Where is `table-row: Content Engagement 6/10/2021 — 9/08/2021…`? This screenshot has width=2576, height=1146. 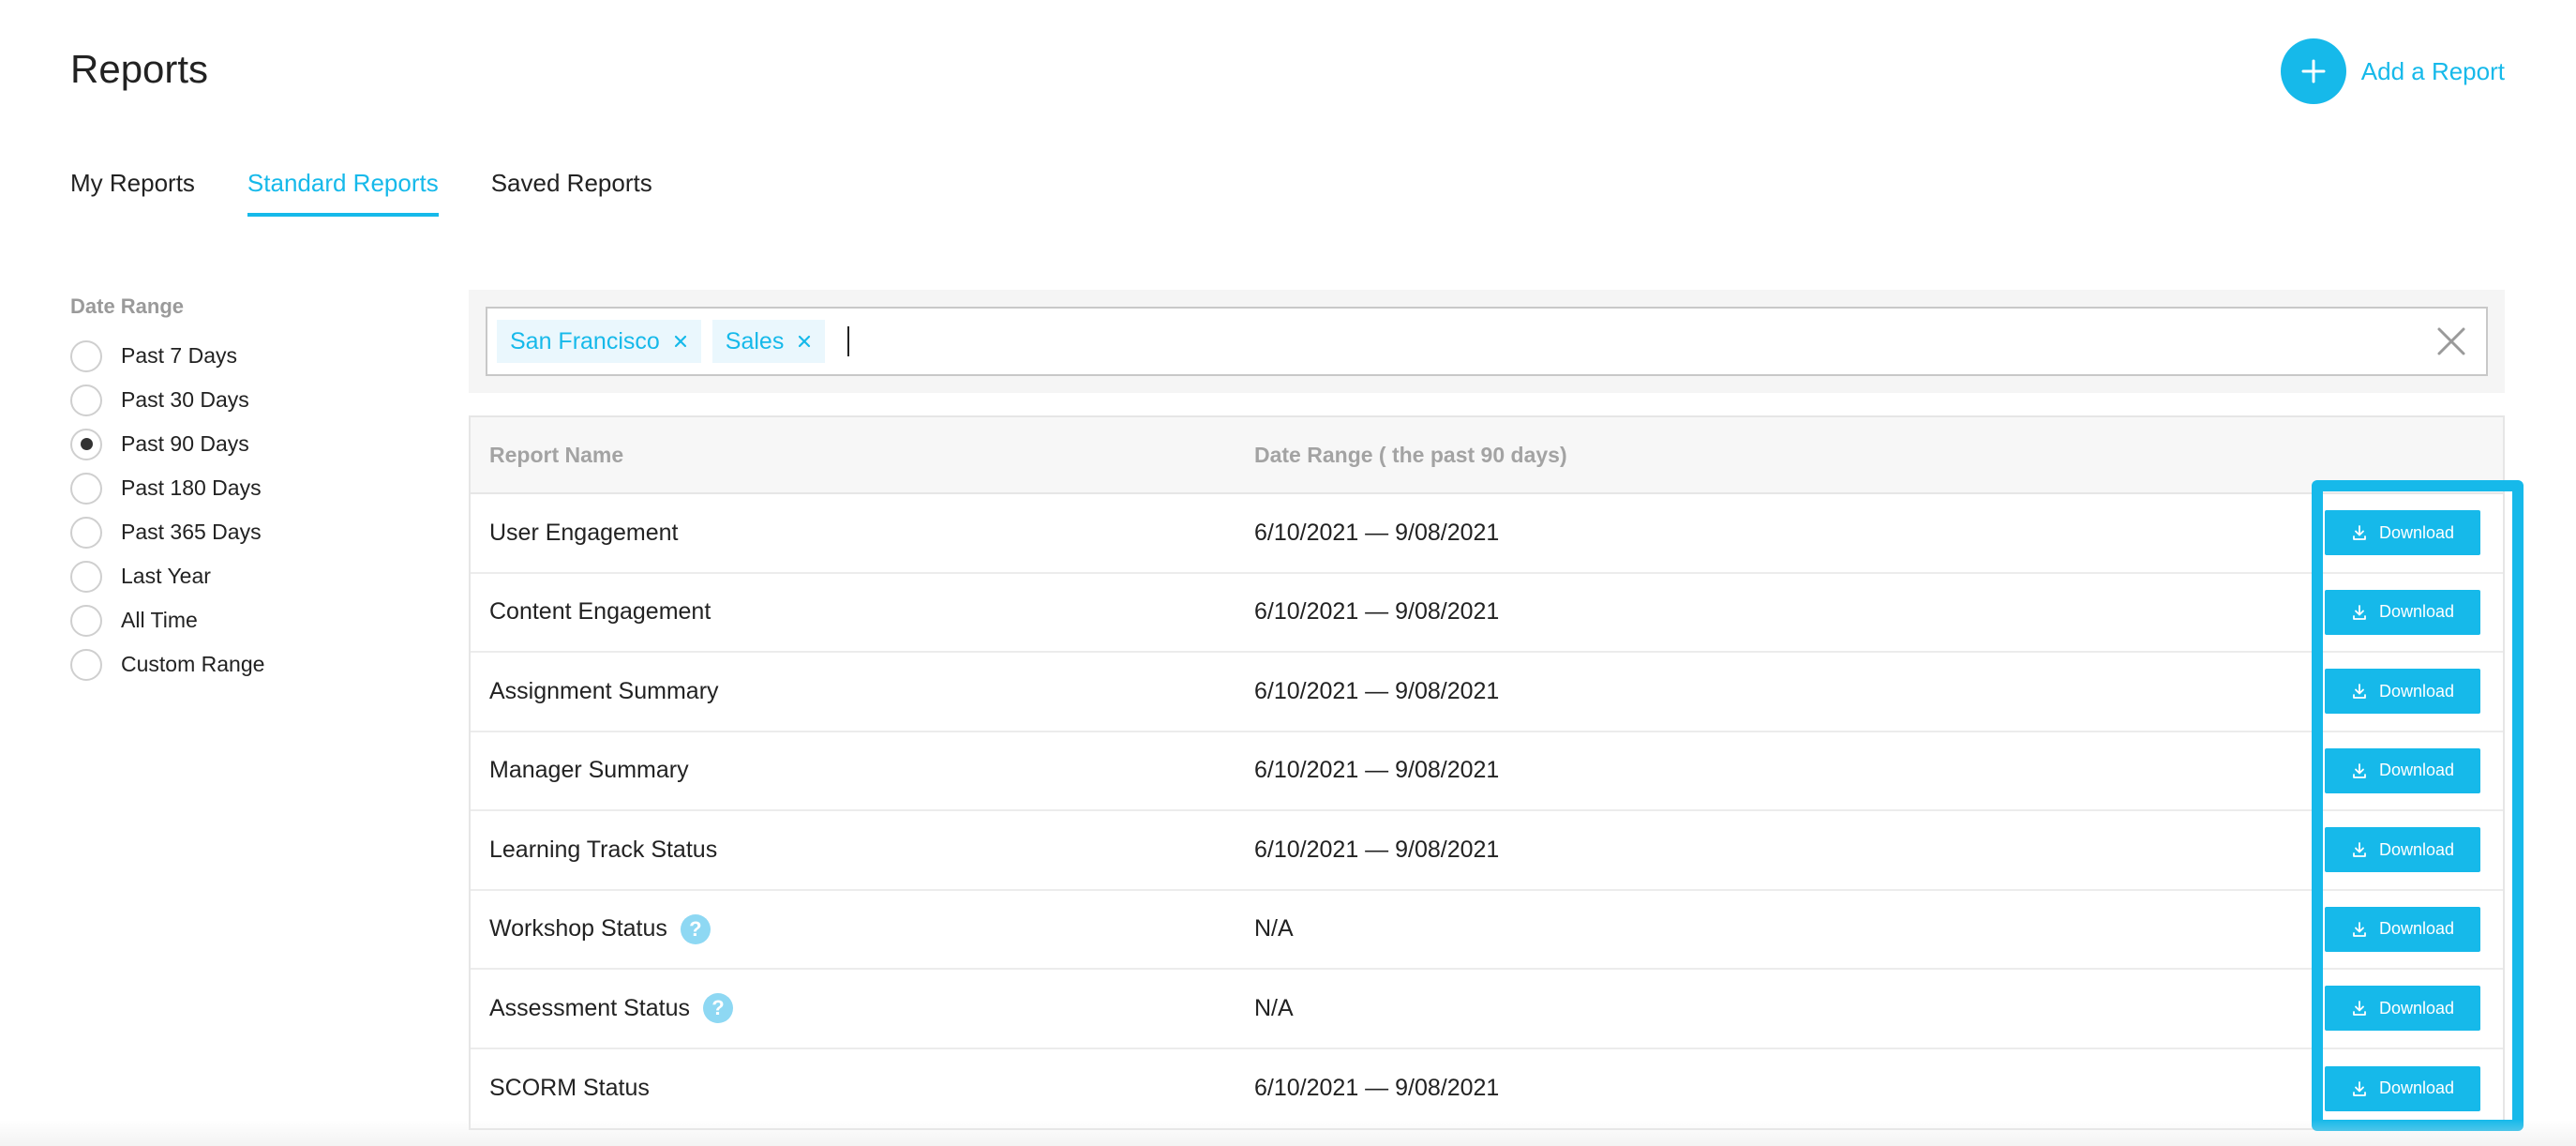 table-row: Content Engagement 6/10/2021 — 9/08/2021… is located at coordinates (1487, 613).